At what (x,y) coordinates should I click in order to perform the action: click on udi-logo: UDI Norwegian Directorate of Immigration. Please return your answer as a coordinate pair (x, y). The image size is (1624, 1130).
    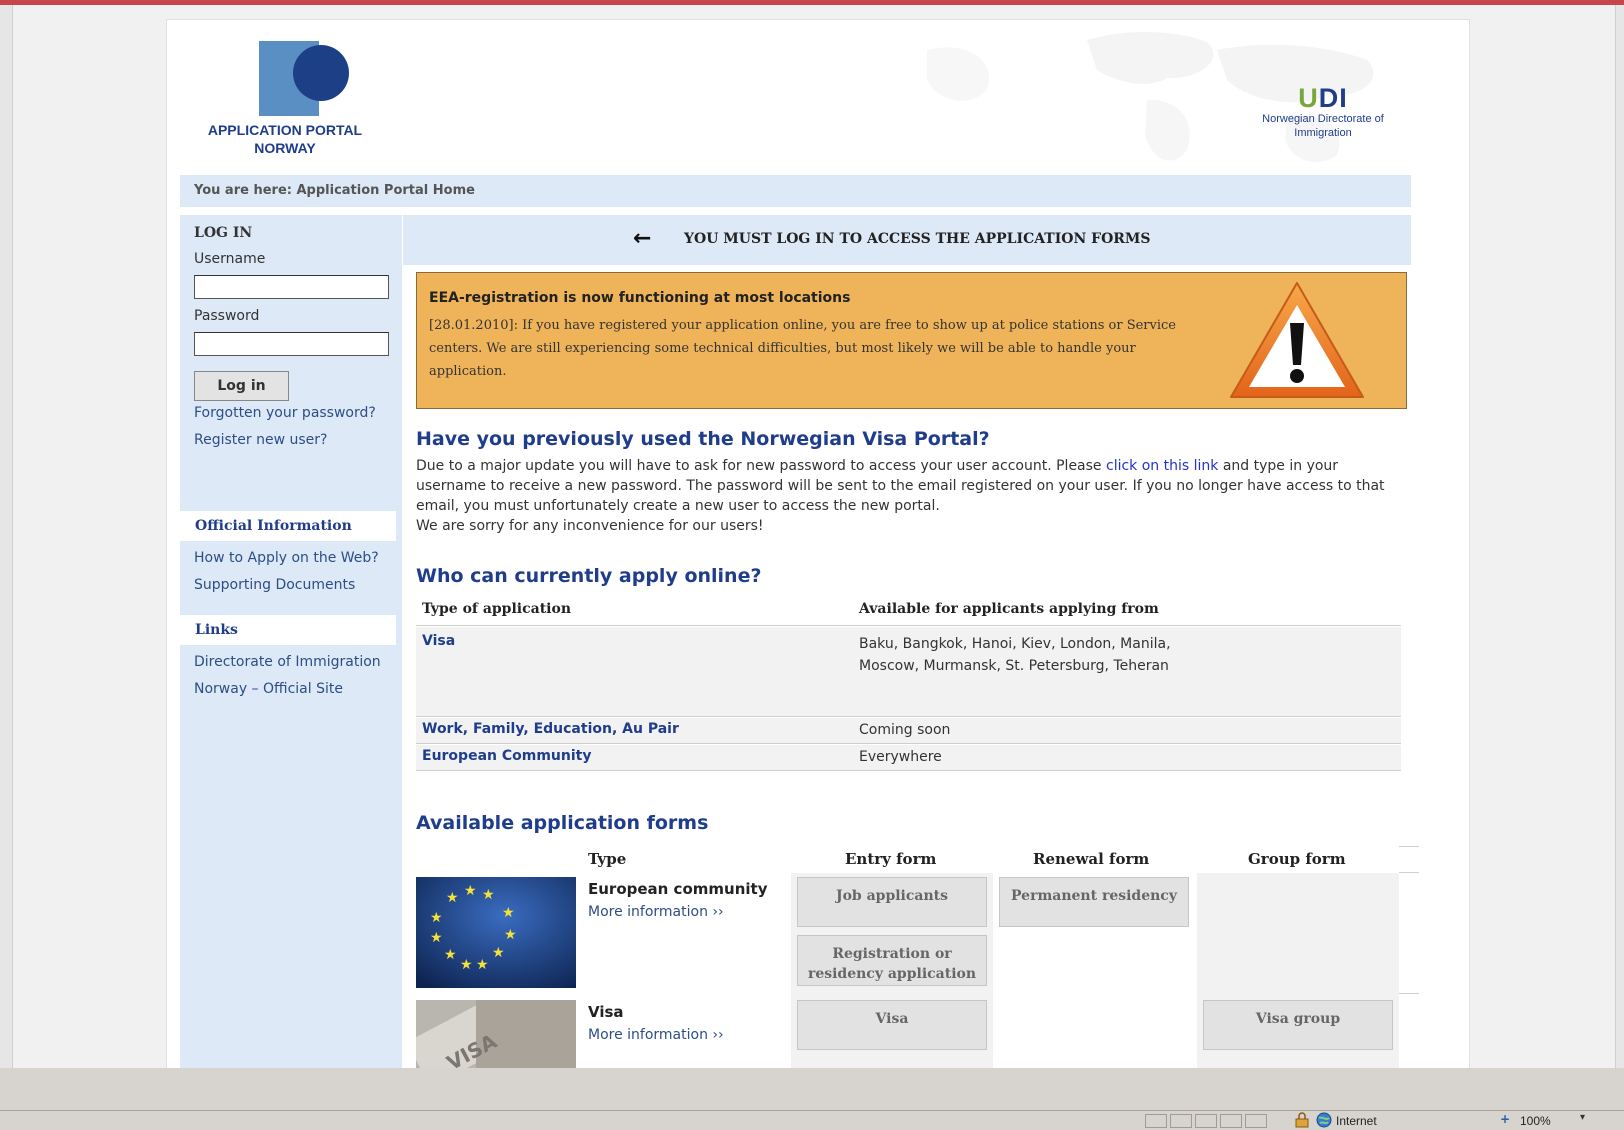
    Looking at the image, I should click on (1323, 112).